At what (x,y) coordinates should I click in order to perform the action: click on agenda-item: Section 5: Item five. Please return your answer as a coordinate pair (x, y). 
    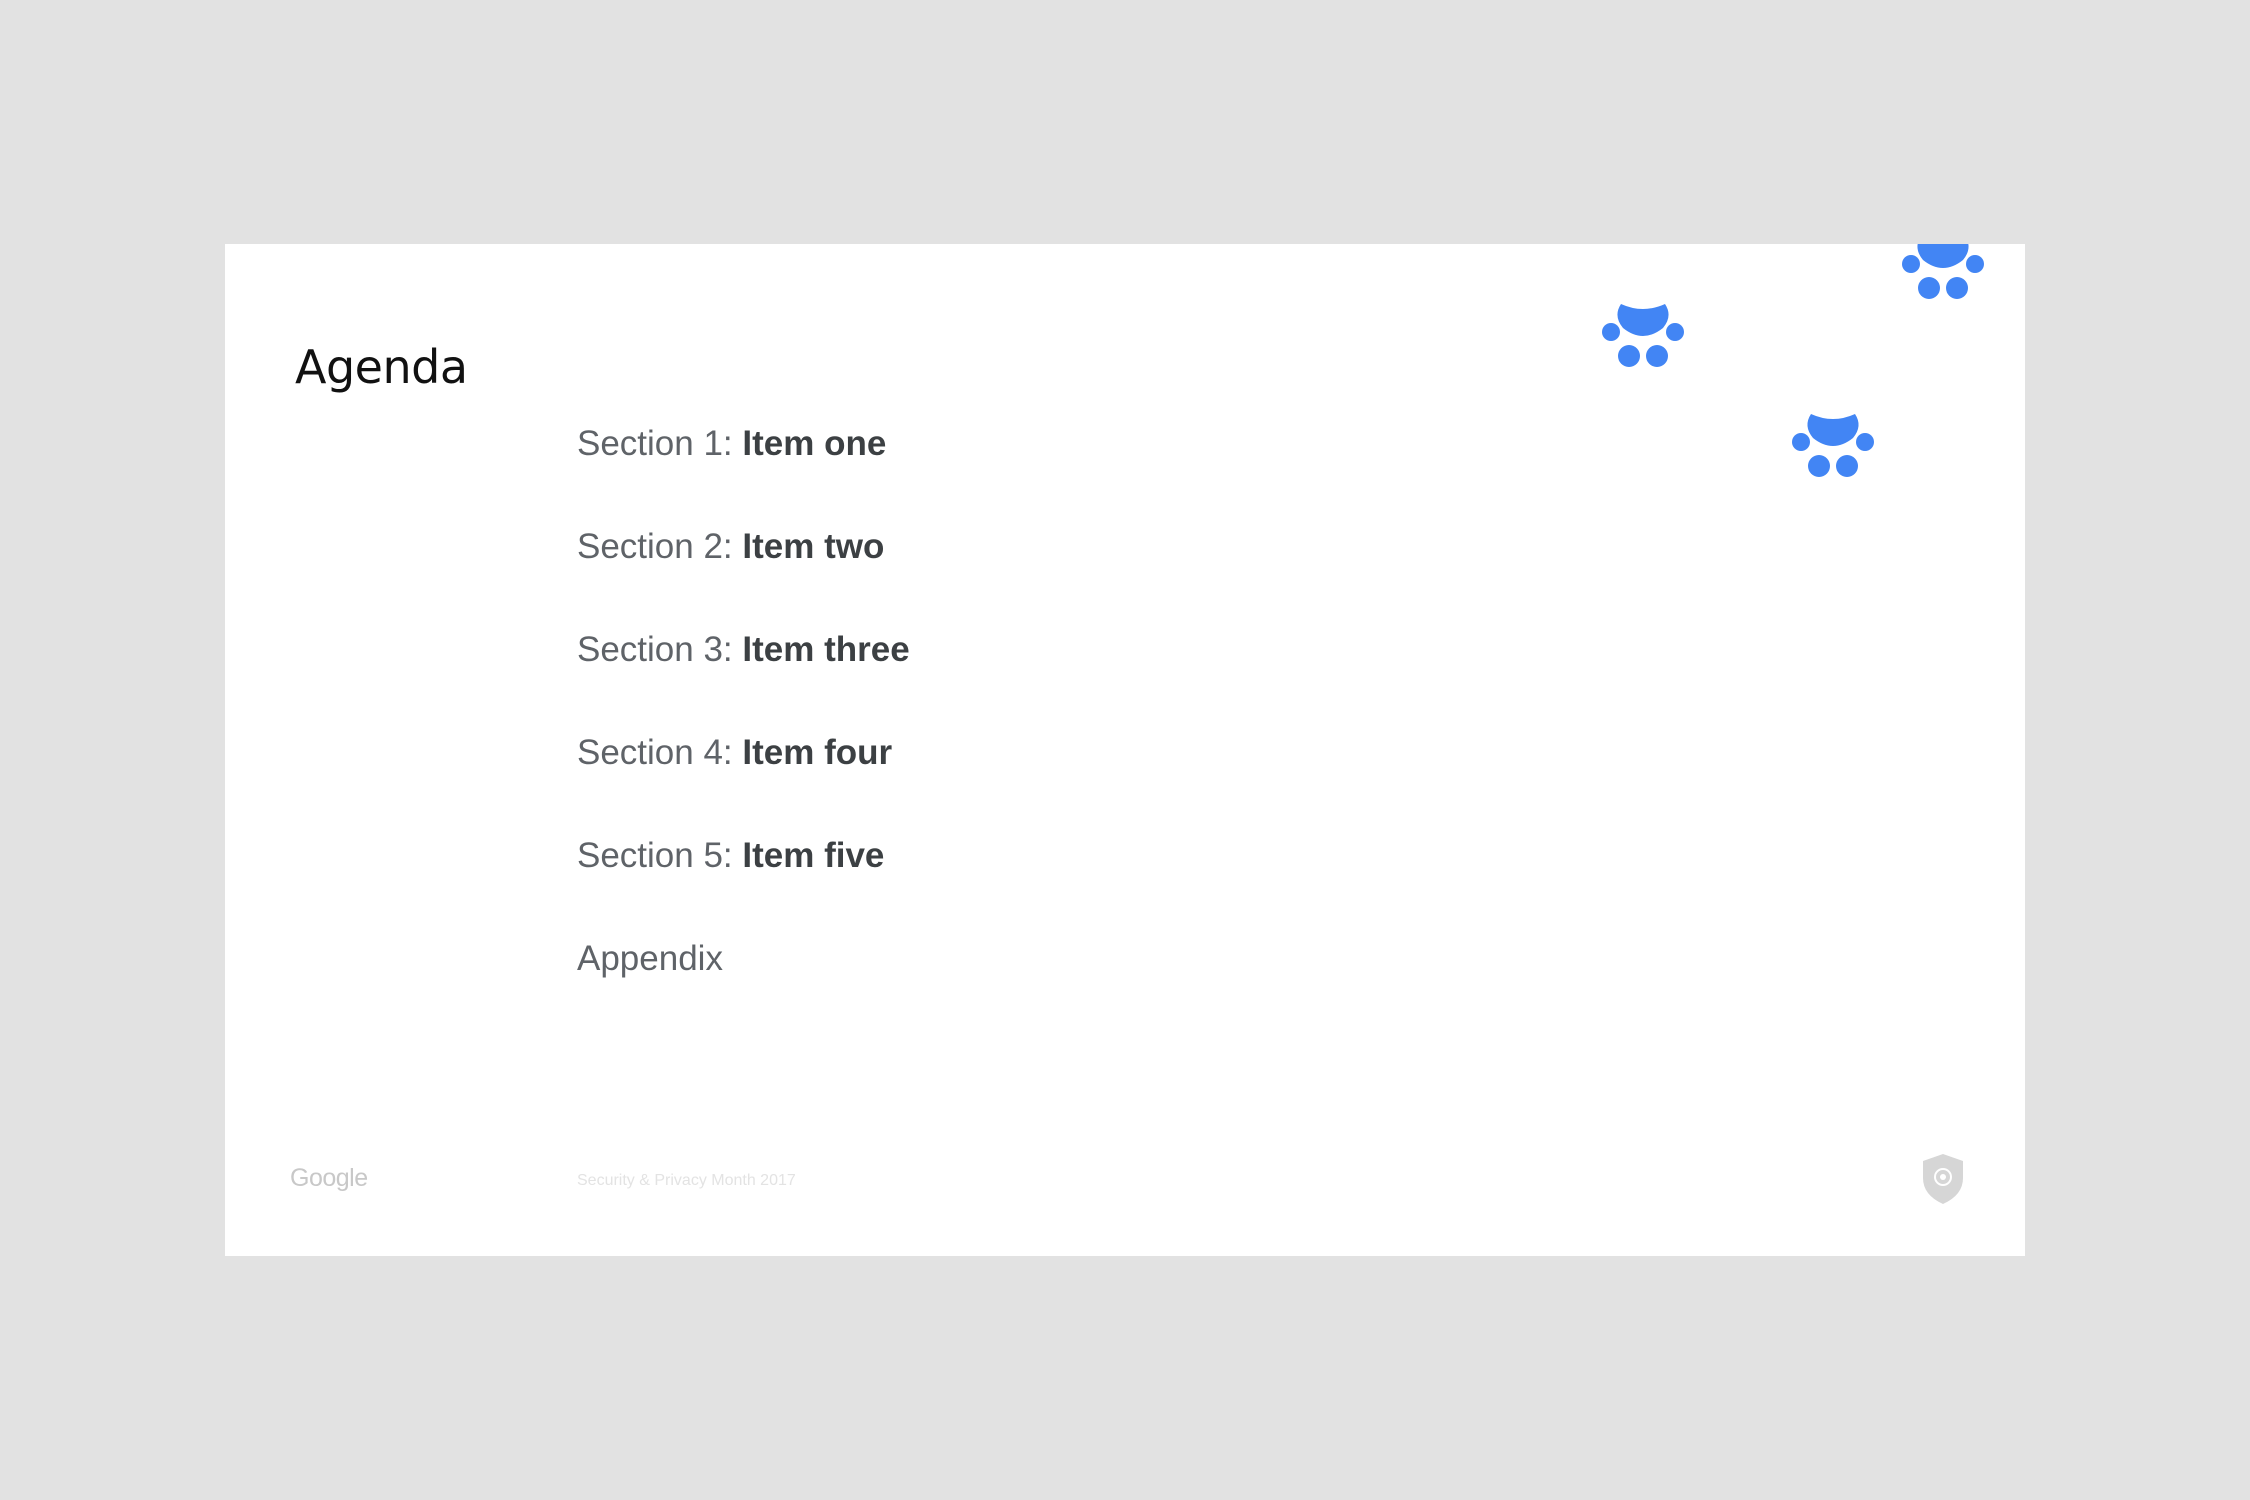
    Looking at the image, I should click on (743, 887).